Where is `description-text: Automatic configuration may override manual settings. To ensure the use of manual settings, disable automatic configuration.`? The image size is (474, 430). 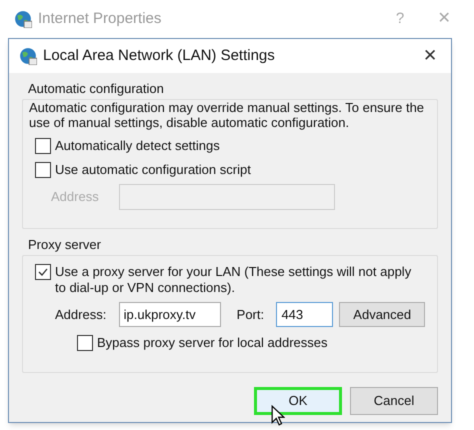 description-text: Automatic configuration may override manual settings. To ensure the use of manual settings, disable automatic configuration. is located at coordinates (227, 115).